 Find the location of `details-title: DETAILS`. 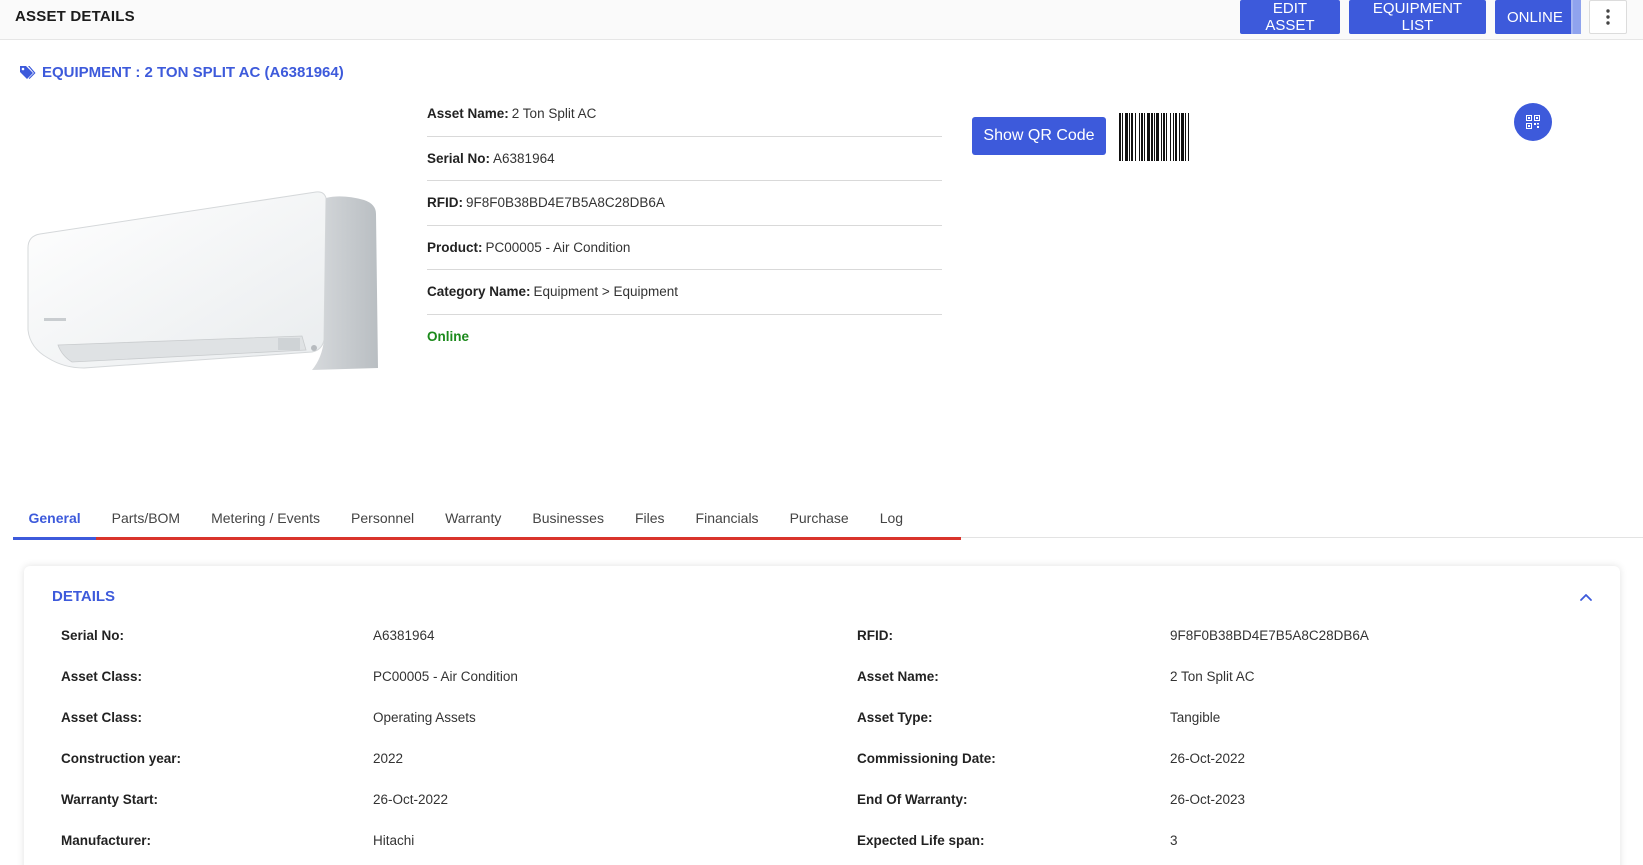

details-title: DETAILS is located at coordinates (84, 596).